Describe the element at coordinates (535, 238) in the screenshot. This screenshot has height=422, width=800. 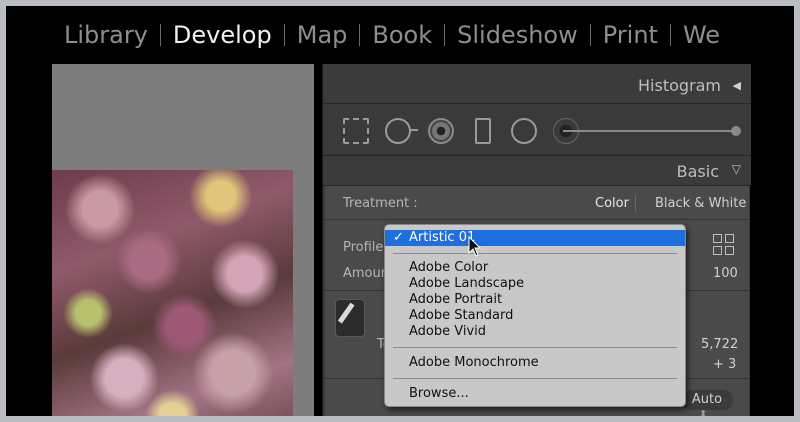
I see `profile-option-selected: ✓ Artistic 01` at that location.